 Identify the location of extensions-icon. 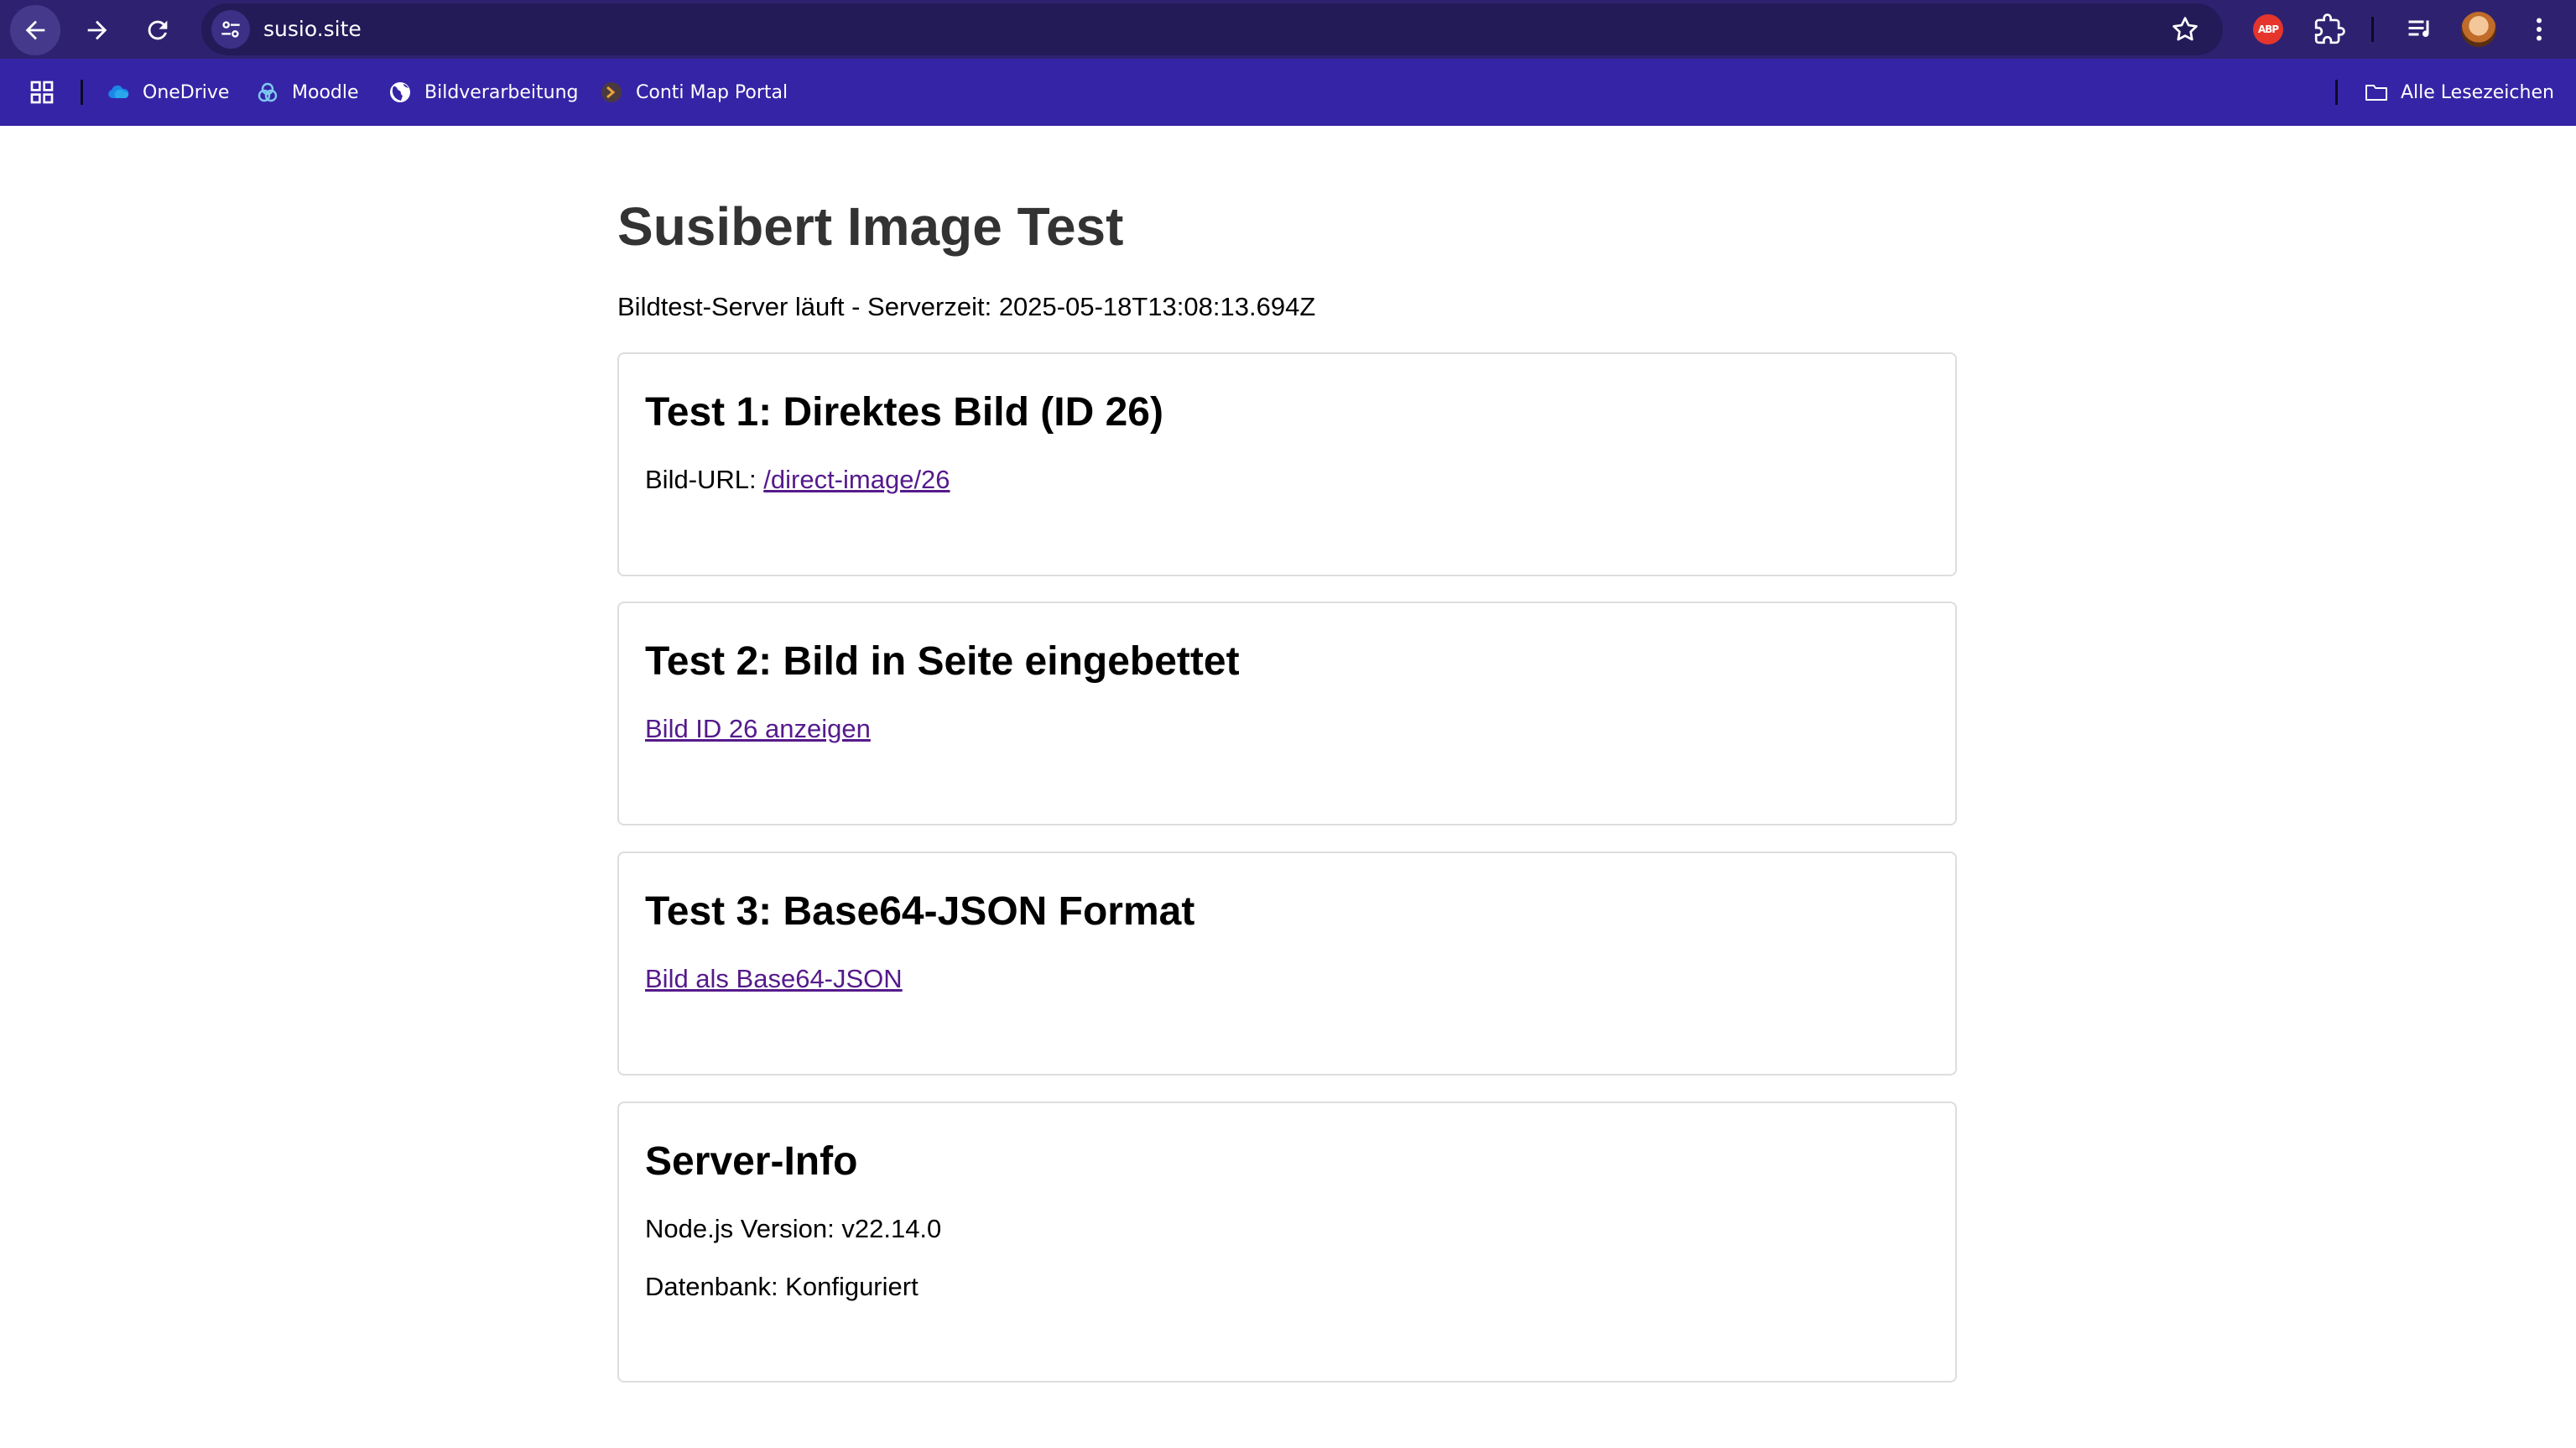
(2329, 29).